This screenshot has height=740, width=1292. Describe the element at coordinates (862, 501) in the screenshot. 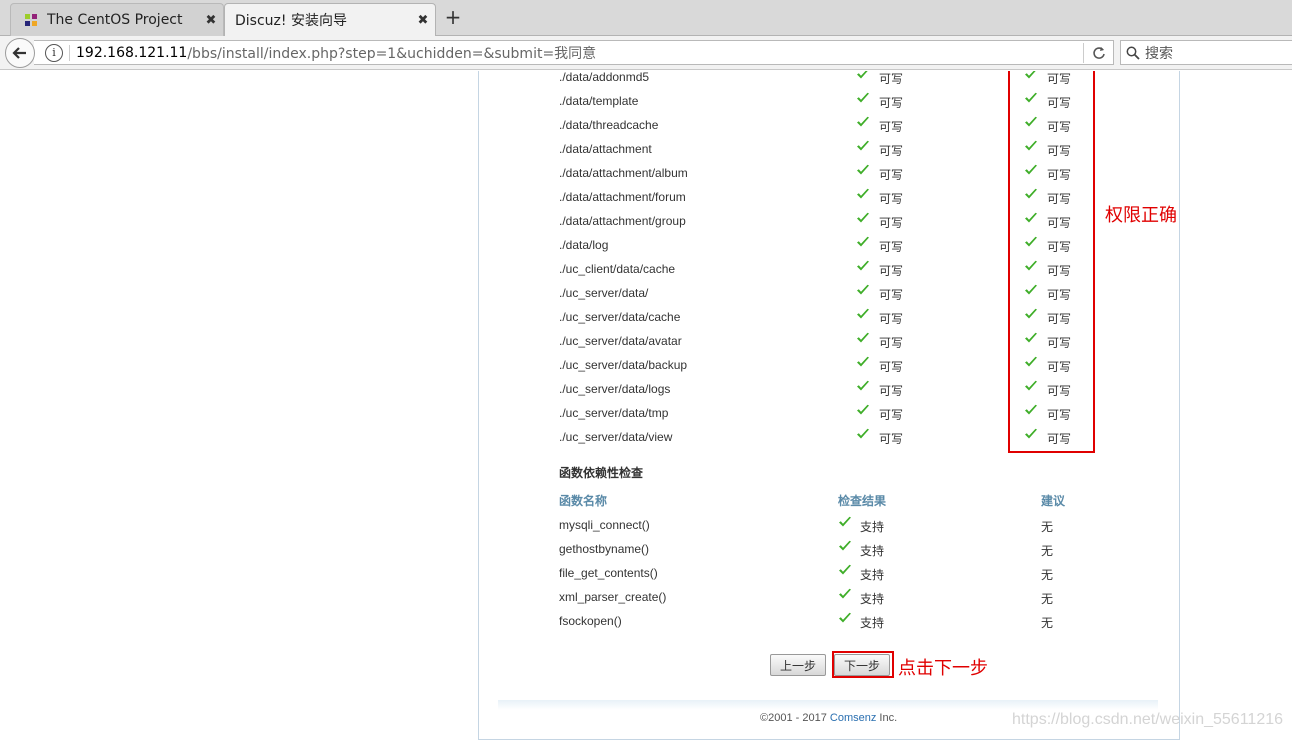

I see `col-header-result: 检查结果` at that location.